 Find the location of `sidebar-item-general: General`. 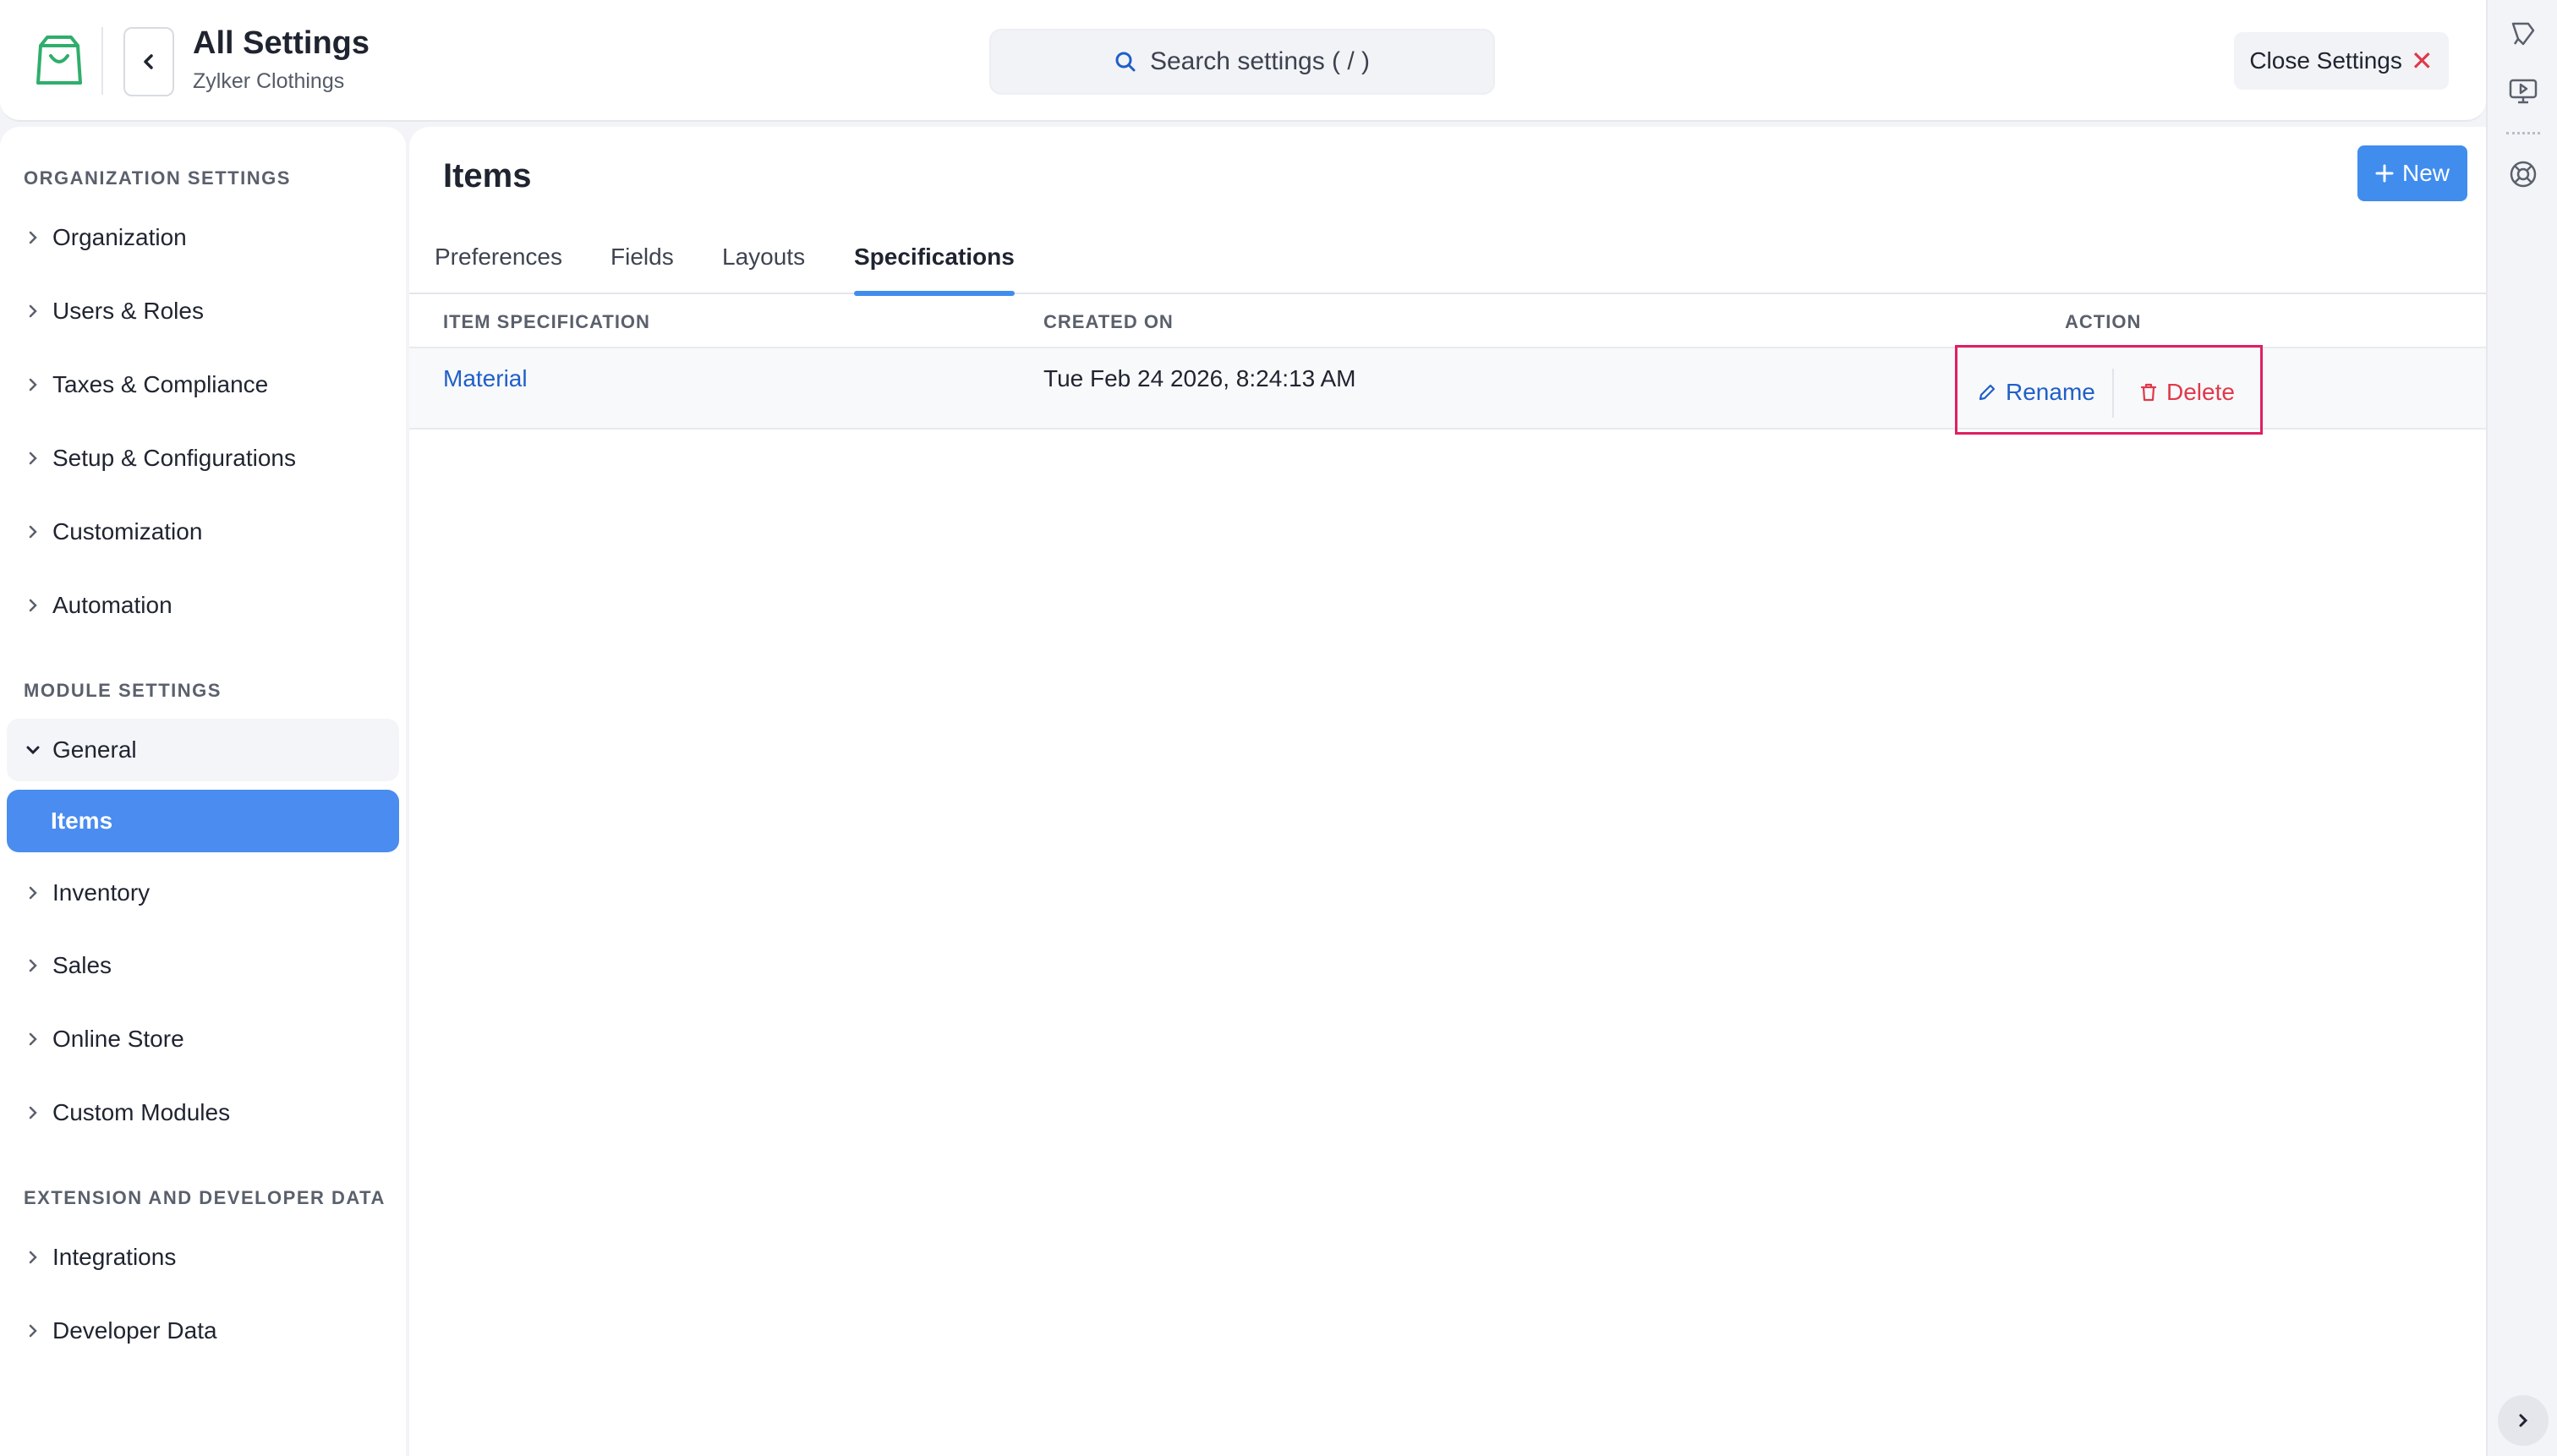

sidebar-item-general: General is located at coordinates (203, 750).